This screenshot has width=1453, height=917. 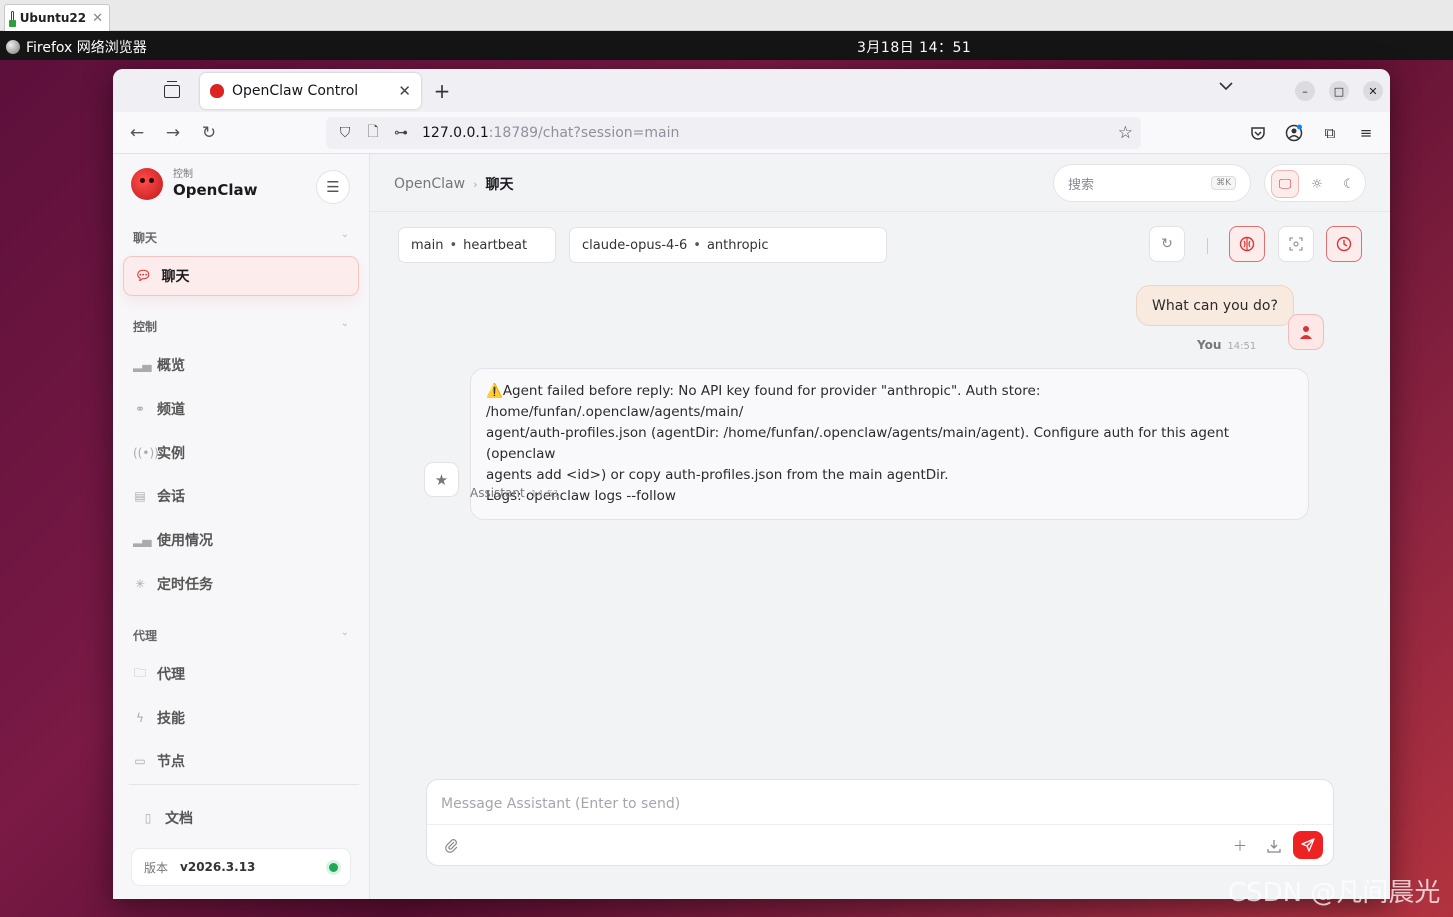 I want to click on sidebar-item-docs: ▯ 文档, so click(x=251, y=818).